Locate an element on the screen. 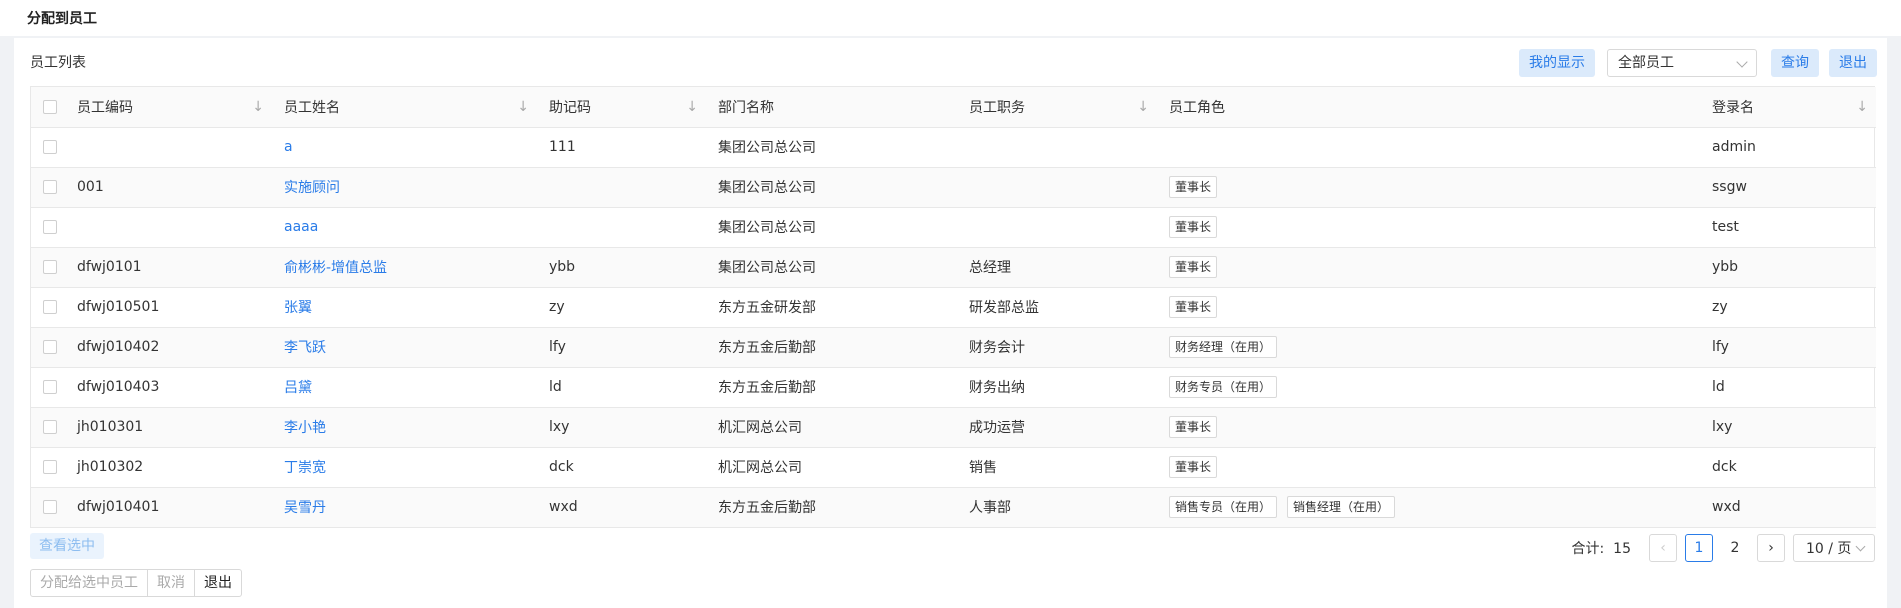 The image size is (1901, 608). employee-name: 俞彬彬-增值总监 is located at coordinates (335, 268).